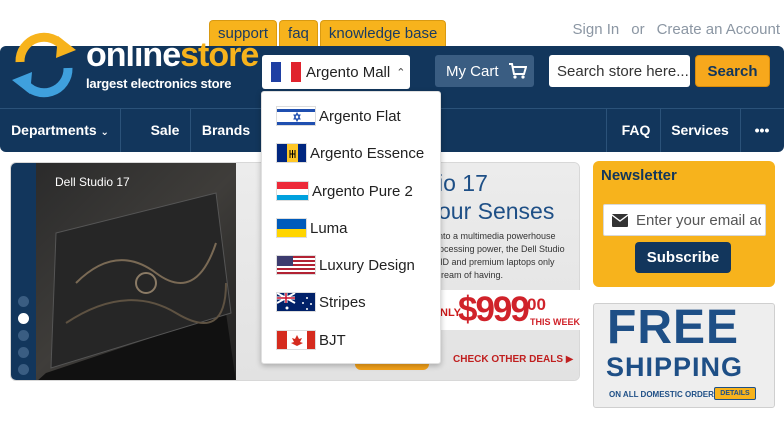 This screenshot has width=784, height=424. What do you see at coordinates (619, 71) in the screenshot?
I see `search-input` at bounding box center [619, 71].